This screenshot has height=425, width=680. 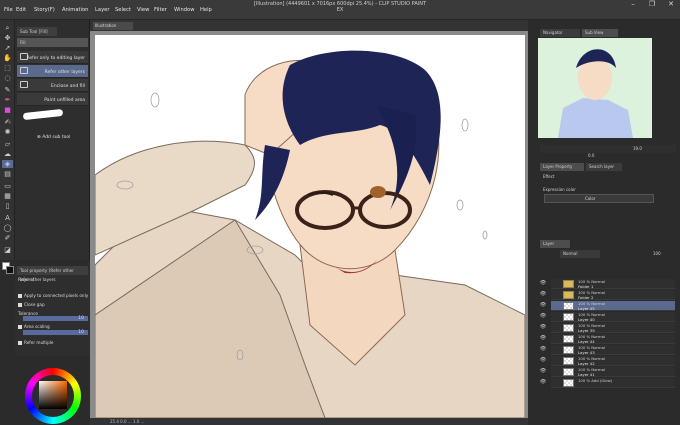 I want to click on layer-property-tab: Layer Property, so click(x=562, y=167).